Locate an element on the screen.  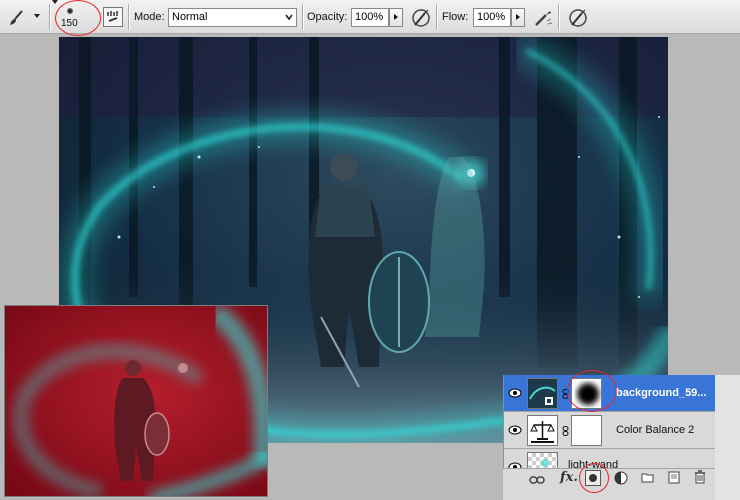
balance-scale-icon is located at coordinates (542, 432).